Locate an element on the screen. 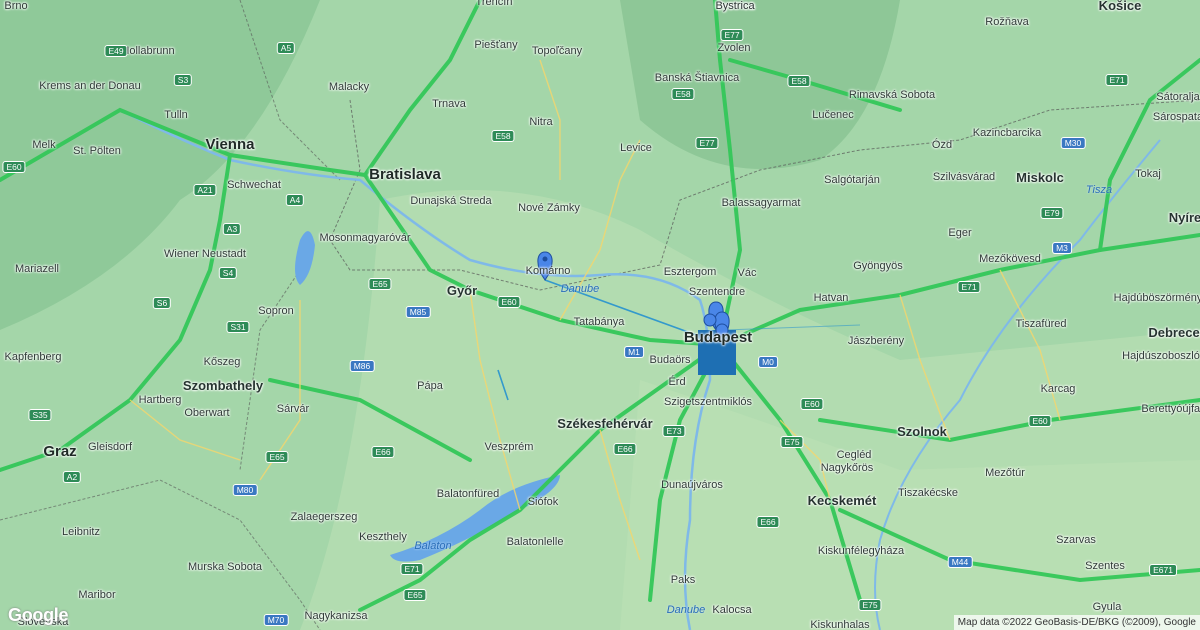 This screenshot has height=630, width=1200. town-label-hajduszoboszlo: Hajdúszoboszló is located at coordinates (1161, 356).